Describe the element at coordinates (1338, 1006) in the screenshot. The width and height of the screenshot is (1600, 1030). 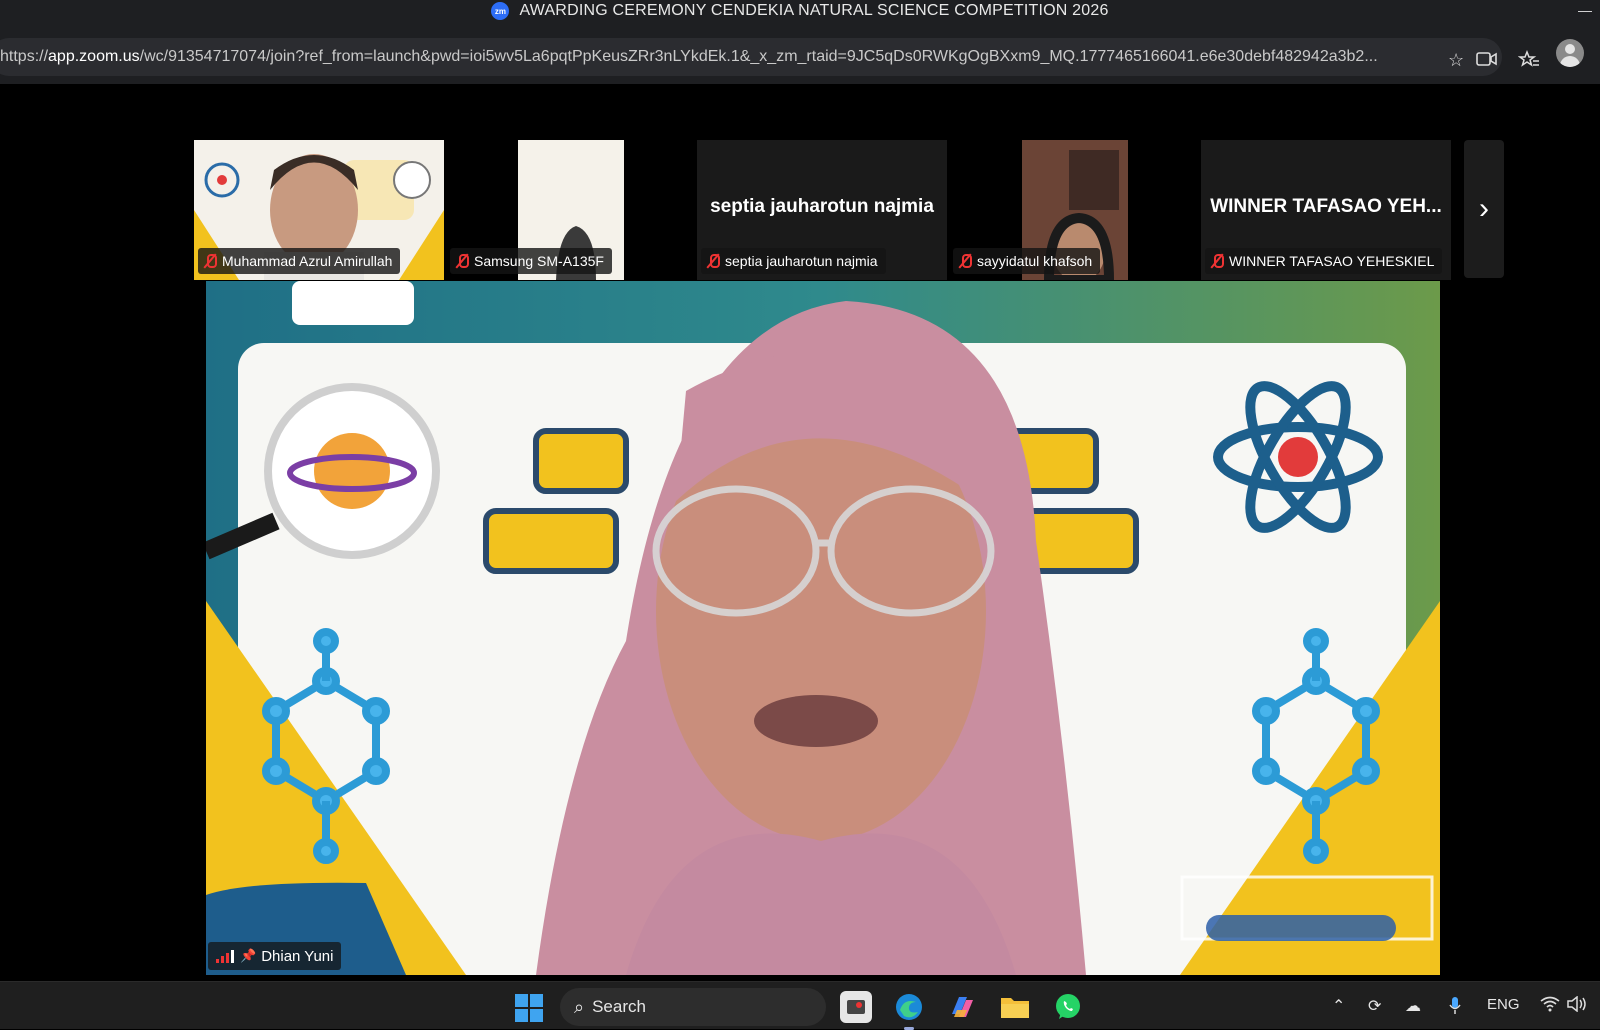
I see `chevron-up-icon: ⌃` at that location.